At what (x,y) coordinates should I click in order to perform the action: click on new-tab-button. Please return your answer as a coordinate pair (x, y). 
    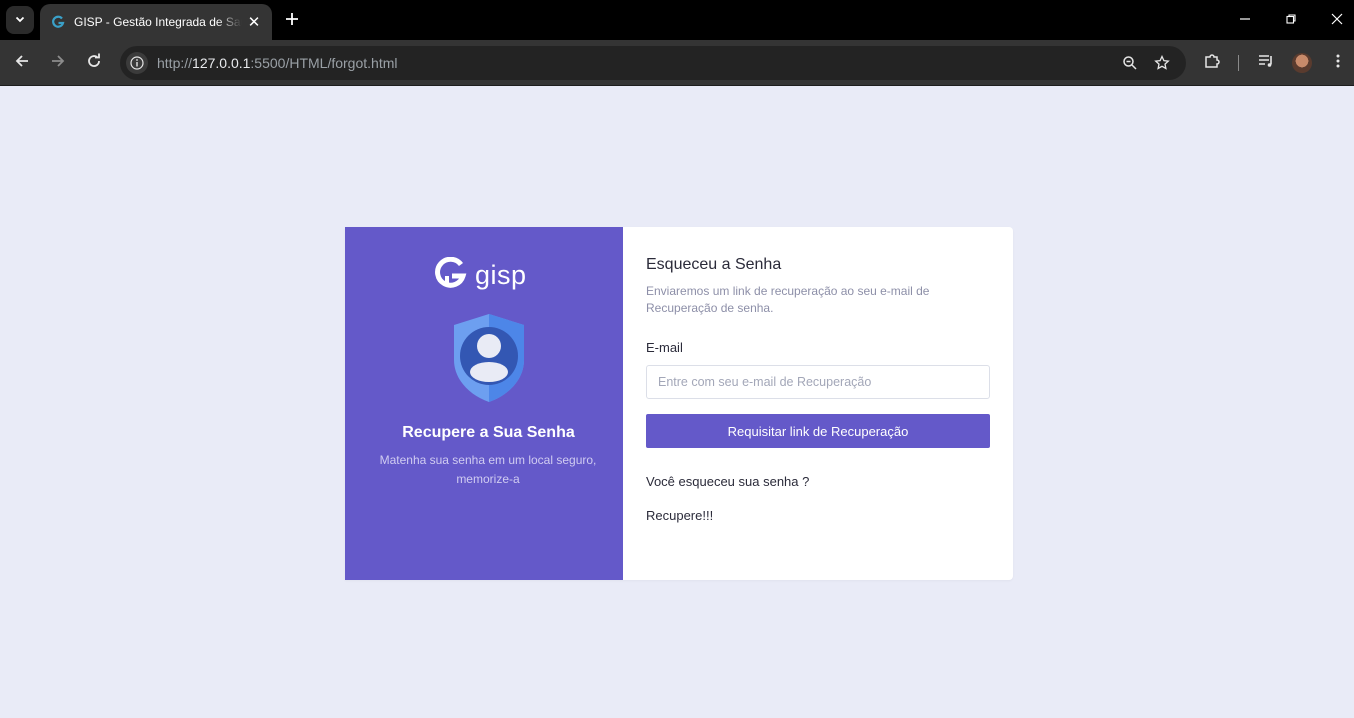
    Looking at the image, I should click on (292, 20).